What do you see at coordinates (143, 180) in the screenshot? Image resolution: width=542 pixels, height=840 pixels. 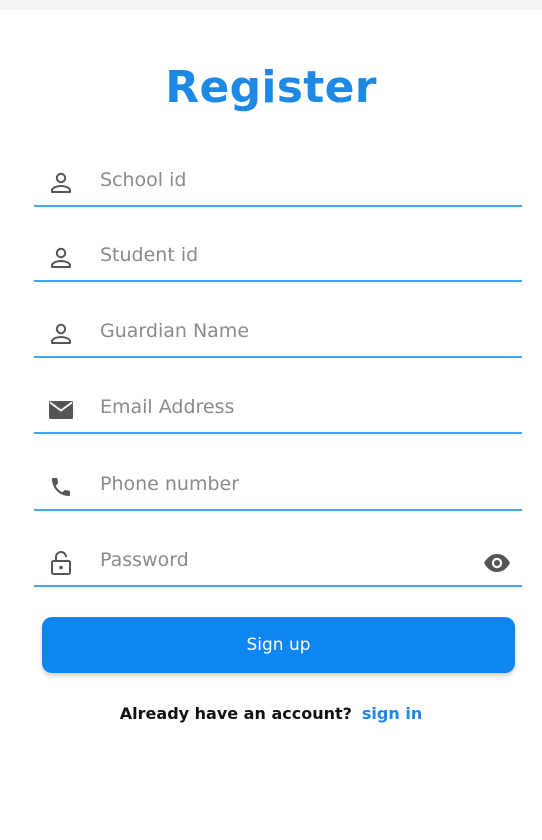 I see `school-id-placeholder: School id` at bounding box center [143, 180].